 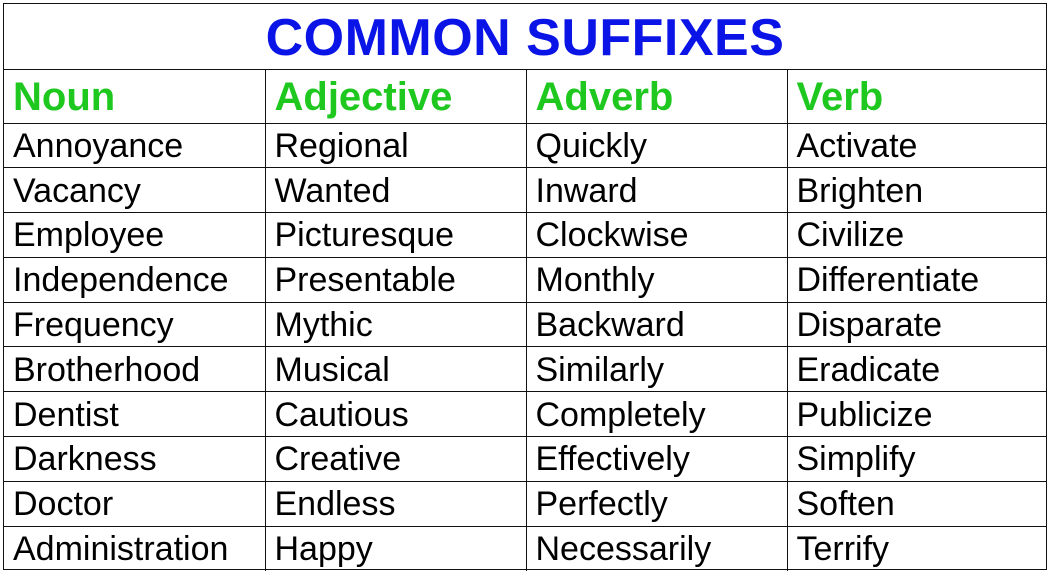 I want to click on table-row: Darkness Creative Effectively Simplify, so click(x=525, y=459).